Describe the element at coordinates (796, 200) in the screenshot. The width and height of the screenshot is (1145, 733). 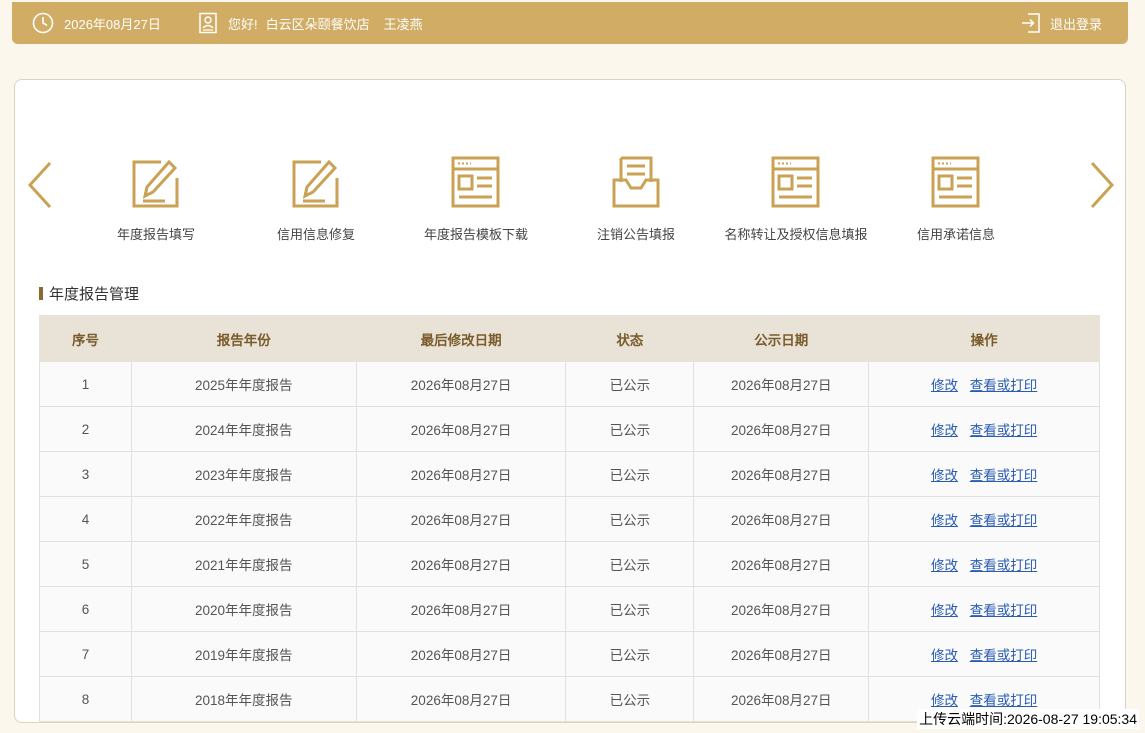
I see `tile-name-transfer: 名称转让及授权信息填报` at that location.